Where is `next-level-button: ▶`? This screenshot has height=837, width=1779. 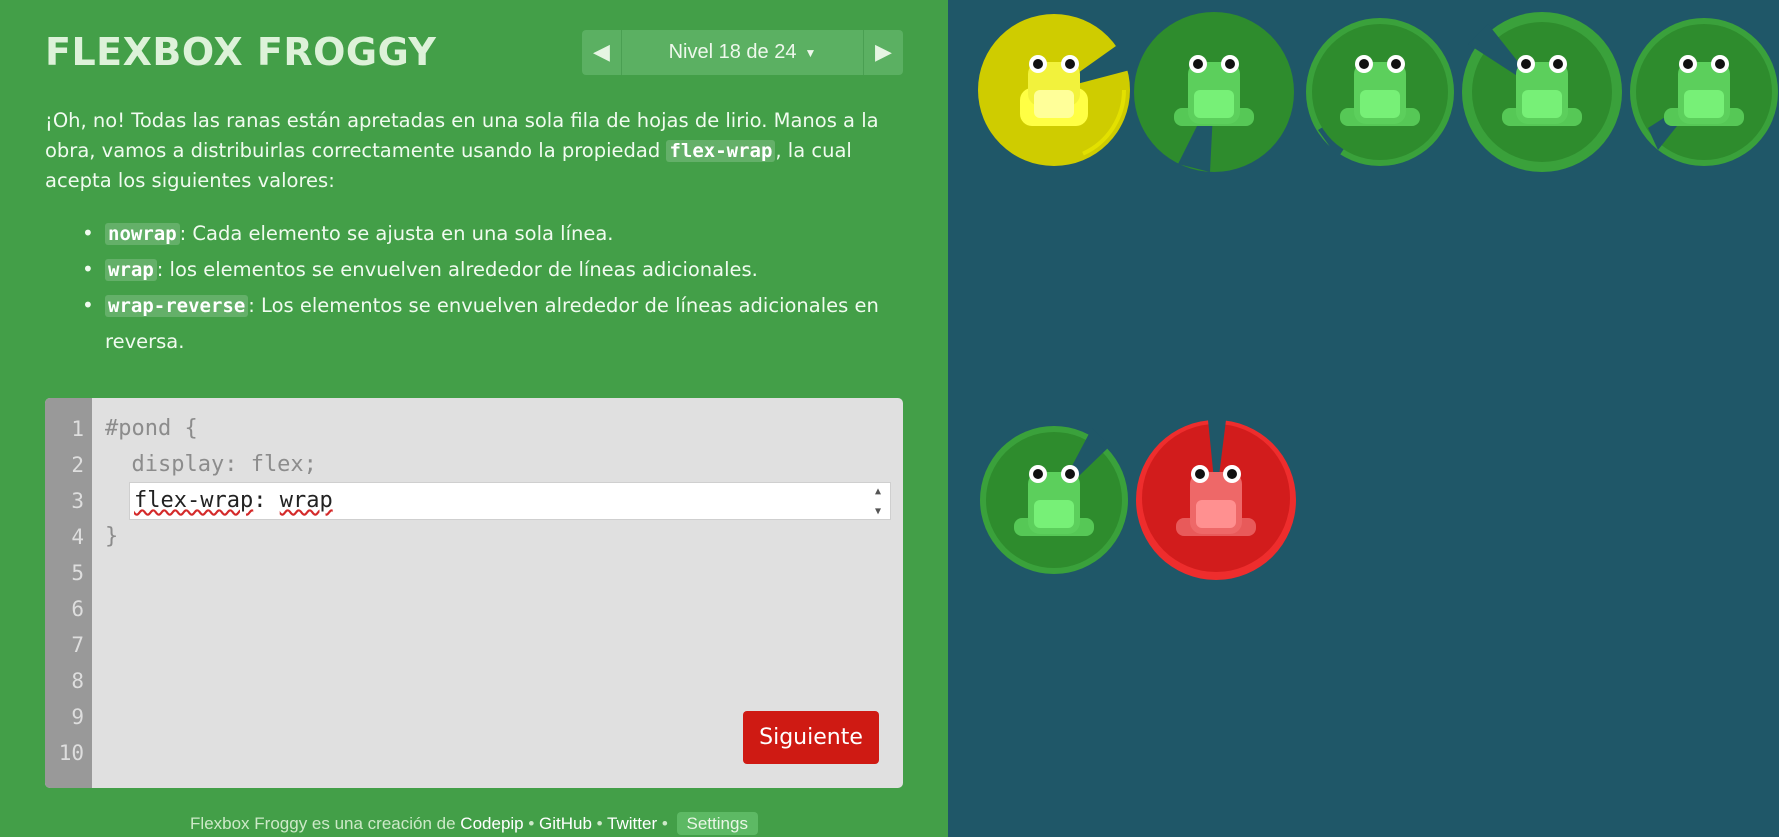 next-level-button: ▶ is located at coordinates (883, 52).